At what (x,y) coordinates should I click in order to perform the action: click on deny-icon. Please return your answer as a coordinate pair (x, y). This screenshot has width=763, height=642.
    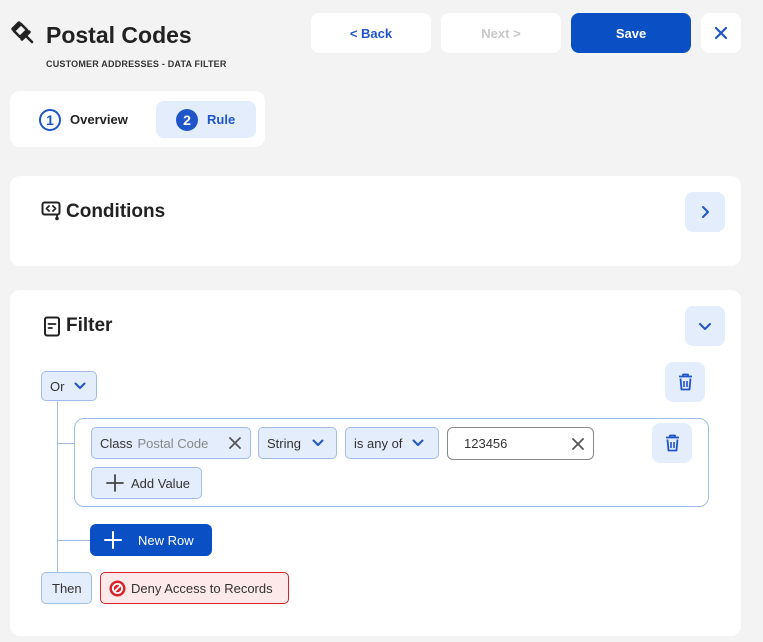
    Looking at the image, I should click on (117, 588).